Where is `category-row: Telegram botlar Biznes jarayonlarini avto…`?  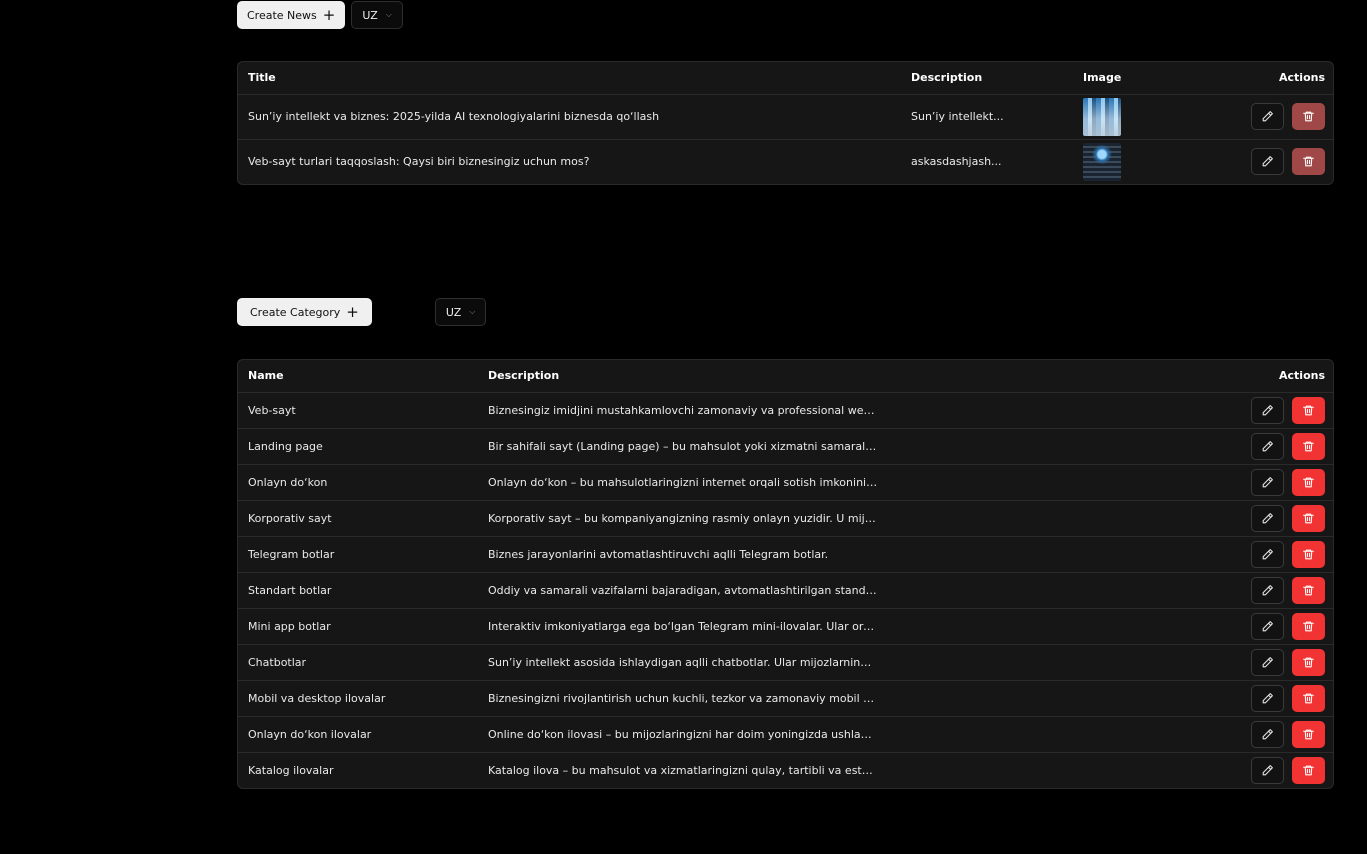
category-row: Telegram botlar Biznes jarayonlarini avto… is located at coordinates (785, 554).